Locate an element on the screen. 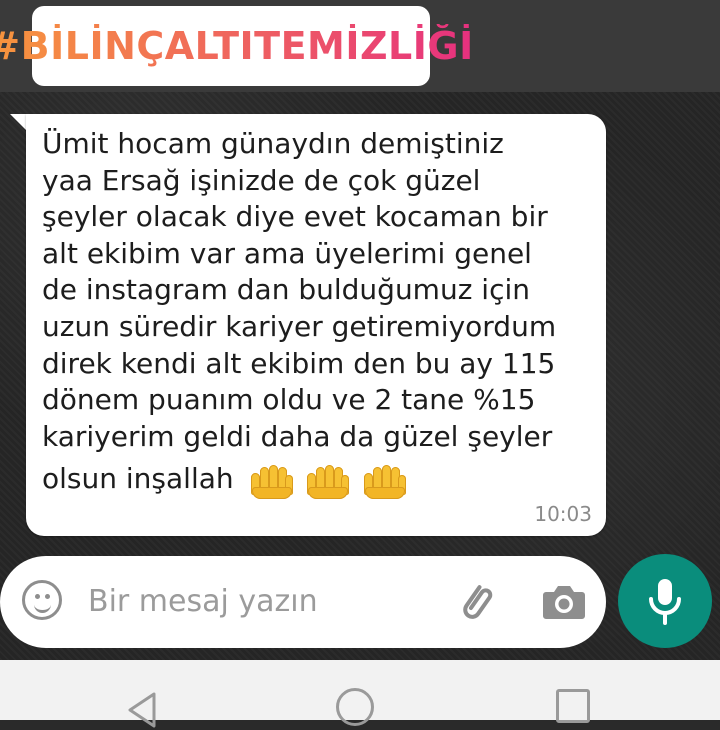  raising-hands-emoji-group is located at coordinates (330, 480).